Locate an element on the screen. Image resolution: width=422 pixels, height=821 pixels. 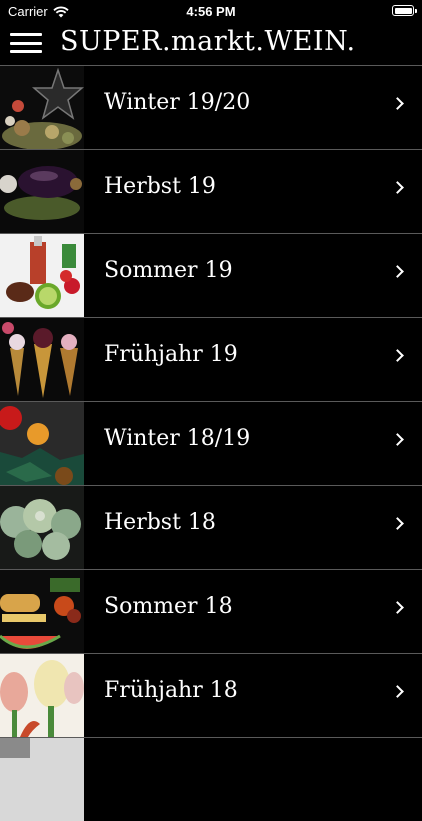
menu-button is located at coordinates (26, 43).